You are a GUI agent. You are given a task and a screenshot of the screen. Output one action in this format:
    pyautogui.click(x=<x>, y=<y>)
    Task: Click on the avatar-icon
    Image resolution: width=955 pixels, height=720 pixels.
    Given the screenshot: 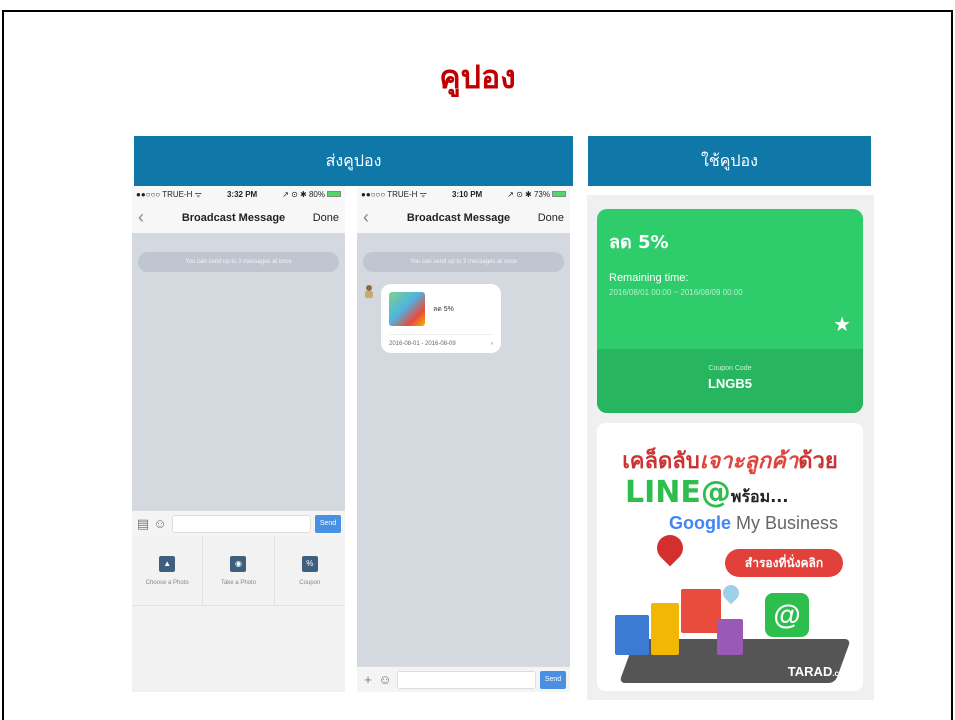 What is the action you would take?
    pyautogui.click(x=369, y=291)
    